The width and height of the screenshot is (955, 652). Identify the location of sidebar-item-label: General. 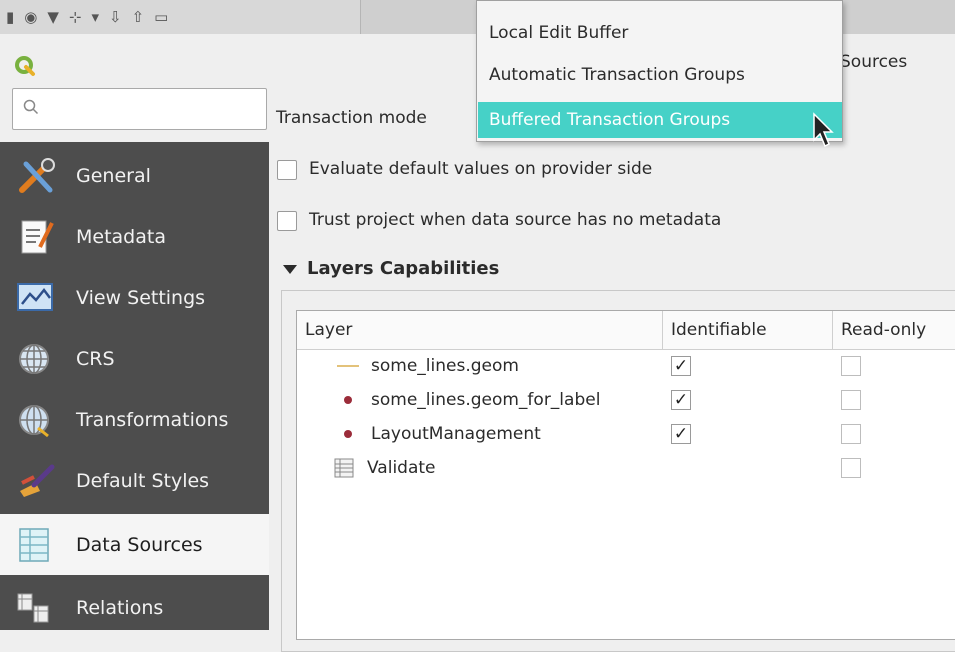
(113, 175).